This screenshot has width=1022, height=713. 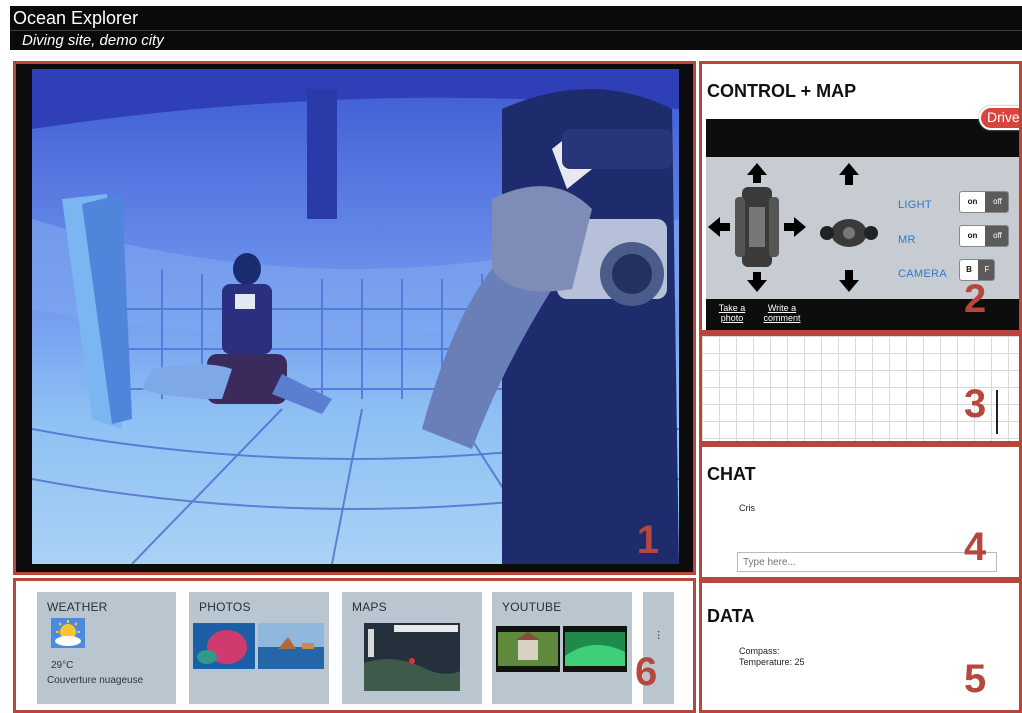 I want to click on weather-temperature: 29°C, so click(x=62, y=665).